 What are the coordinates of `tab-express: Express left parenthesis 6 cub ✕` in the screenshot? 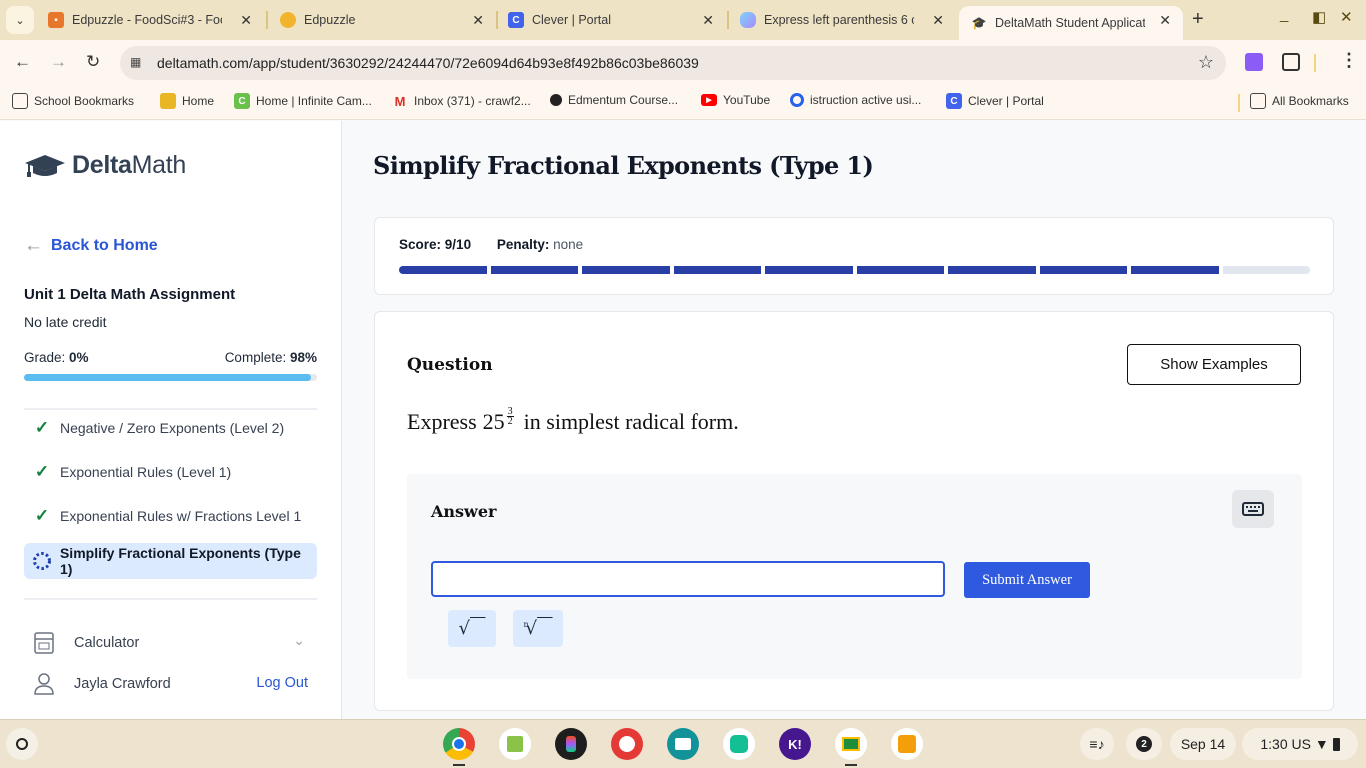 It's located at (842, 20).